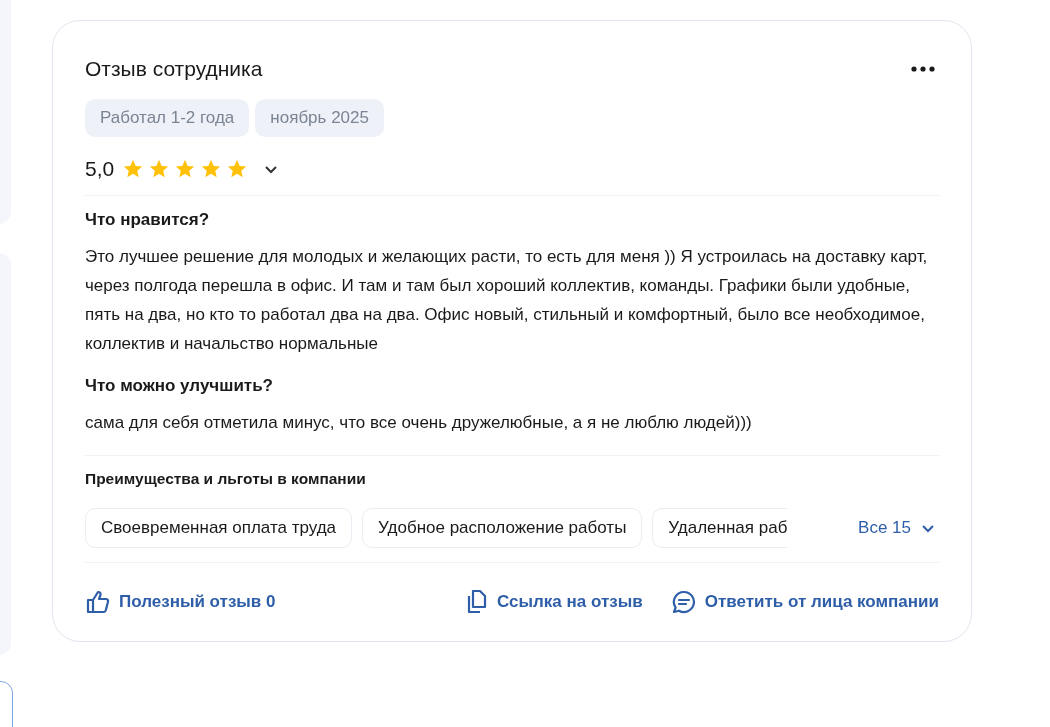  Describe the element at coordinates (226, 479) in the screenshot. I see `benefits-heading: Преимущества и льготы в компании` at that location.